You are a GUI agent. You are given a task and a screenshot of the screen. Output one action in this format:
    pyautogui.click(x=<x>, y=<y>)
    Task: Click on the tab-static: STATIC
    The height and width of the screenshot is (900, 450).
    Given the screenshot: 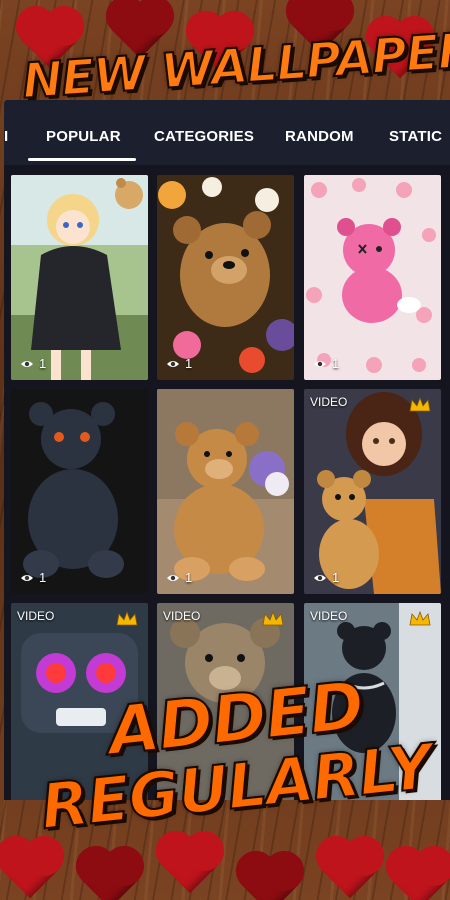 What is the action you would take?
    pyautogui.click(x=415, y=136)
    